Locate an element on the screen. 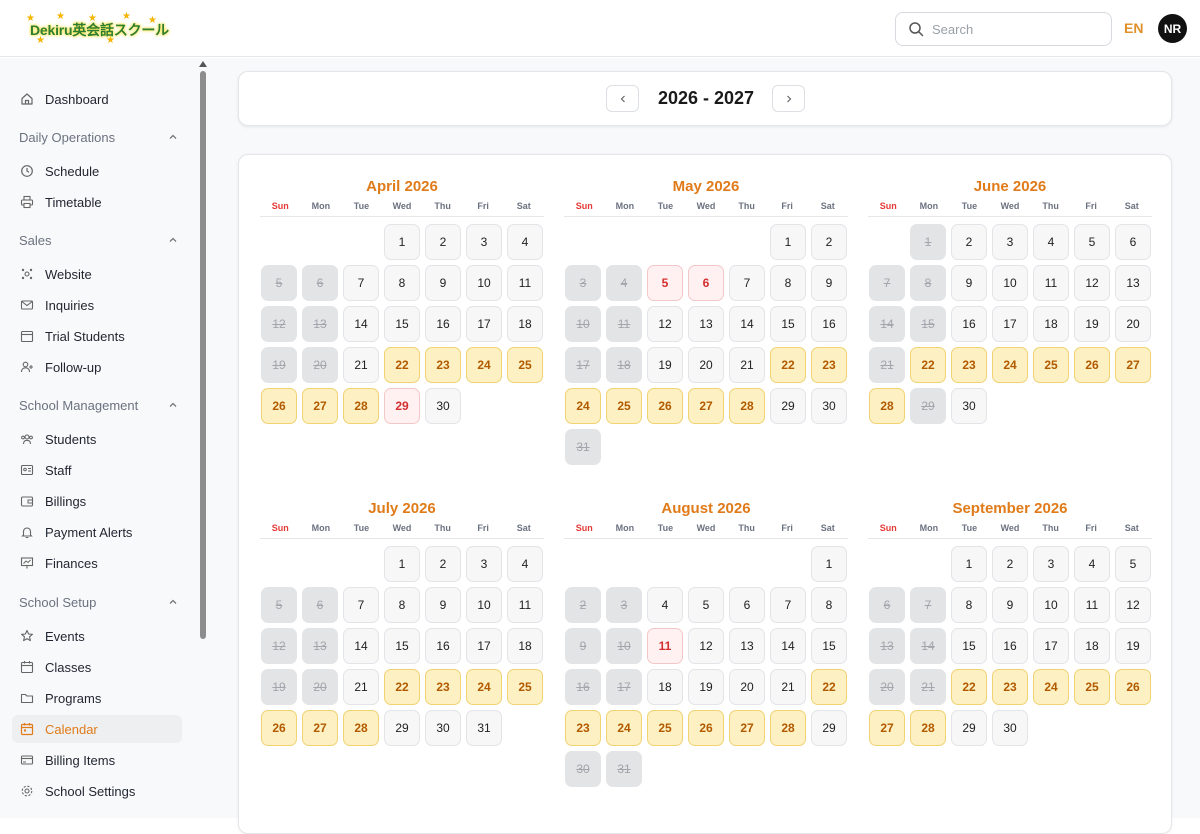 This screenshot has height=834, width=1200. day-cell-holiday: 5 is located at coordinates (665, 283).